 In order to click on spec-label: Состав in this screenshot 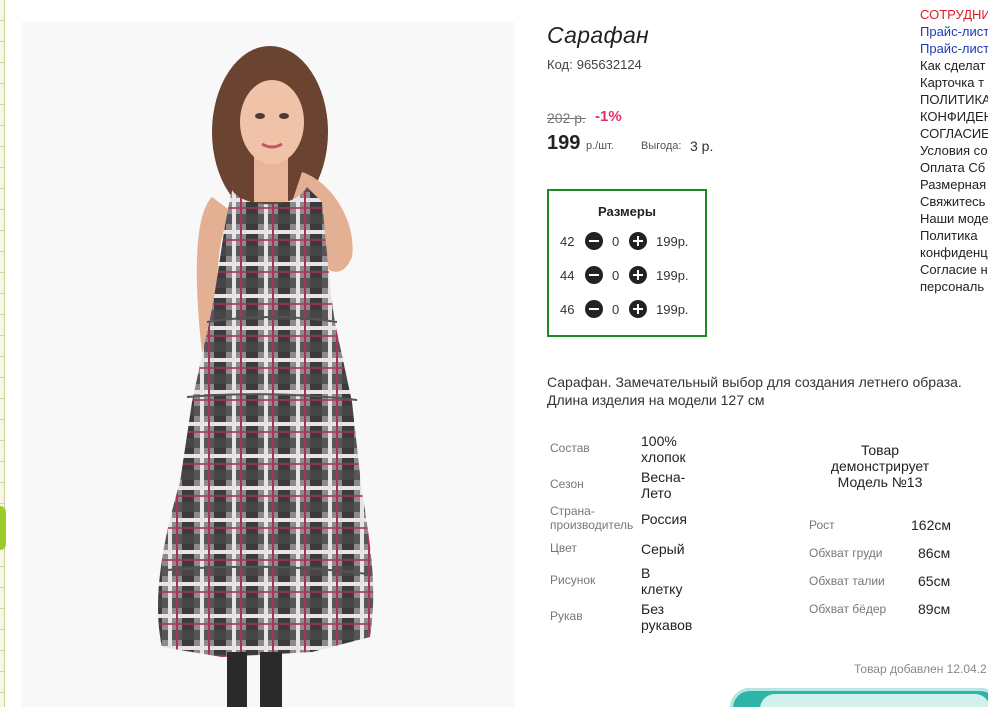, I will do `click(570, 448)`.